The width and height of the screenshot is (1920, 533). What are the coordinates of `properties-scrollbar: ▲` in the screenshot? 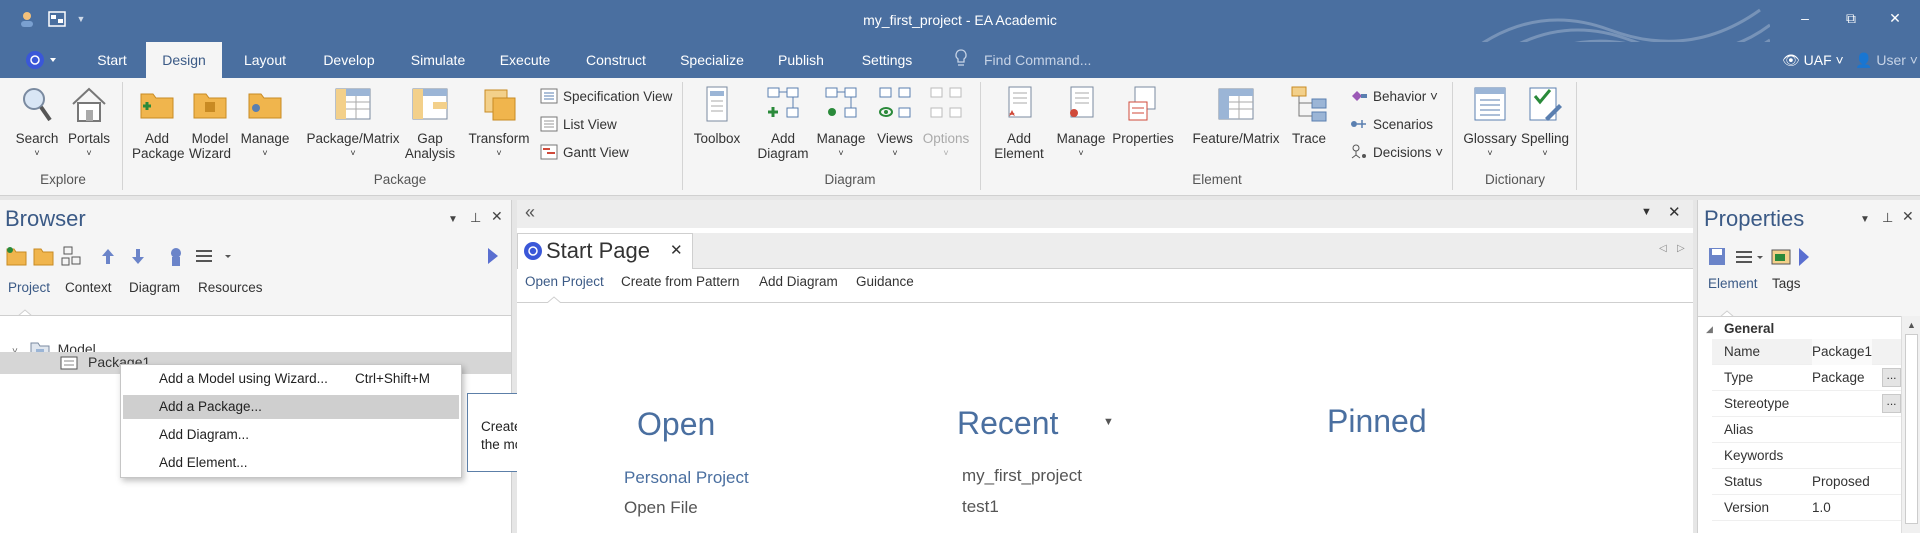 It's located at (1910, 424).